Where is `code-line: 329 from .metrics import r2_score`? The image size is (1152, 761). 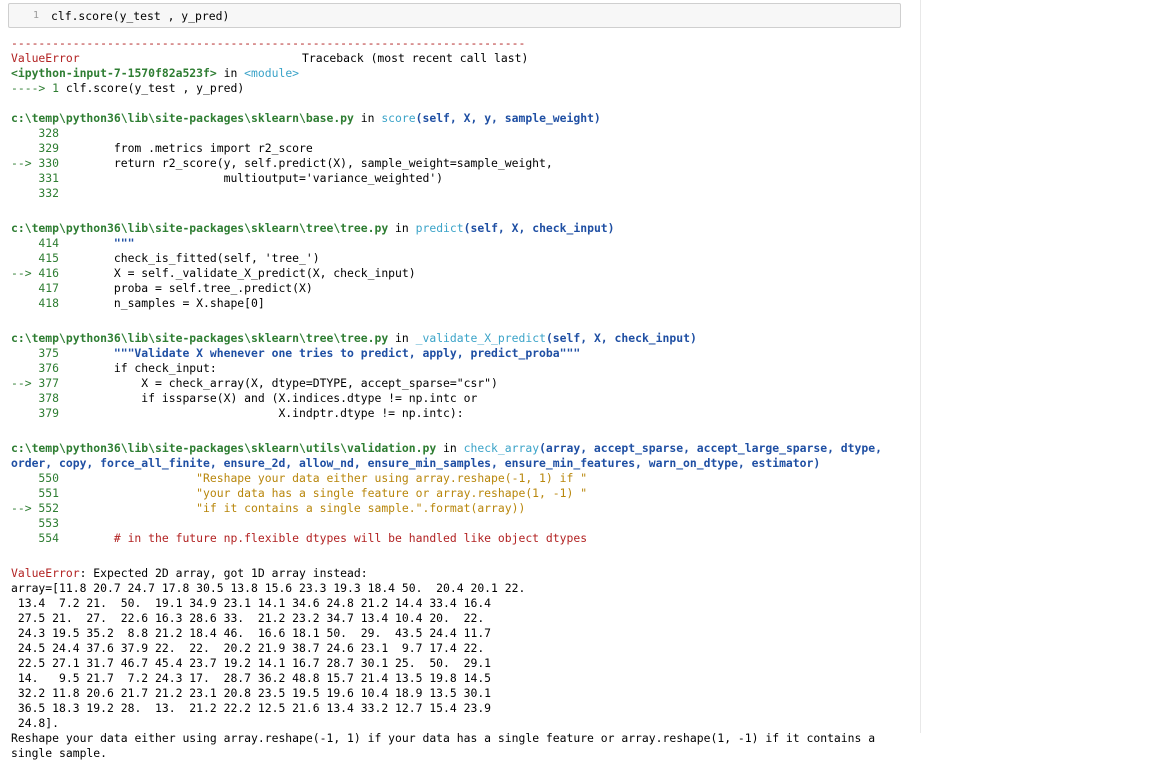
code-line: 329 from .metrics import r2_score is located at coordinates (463, 148).